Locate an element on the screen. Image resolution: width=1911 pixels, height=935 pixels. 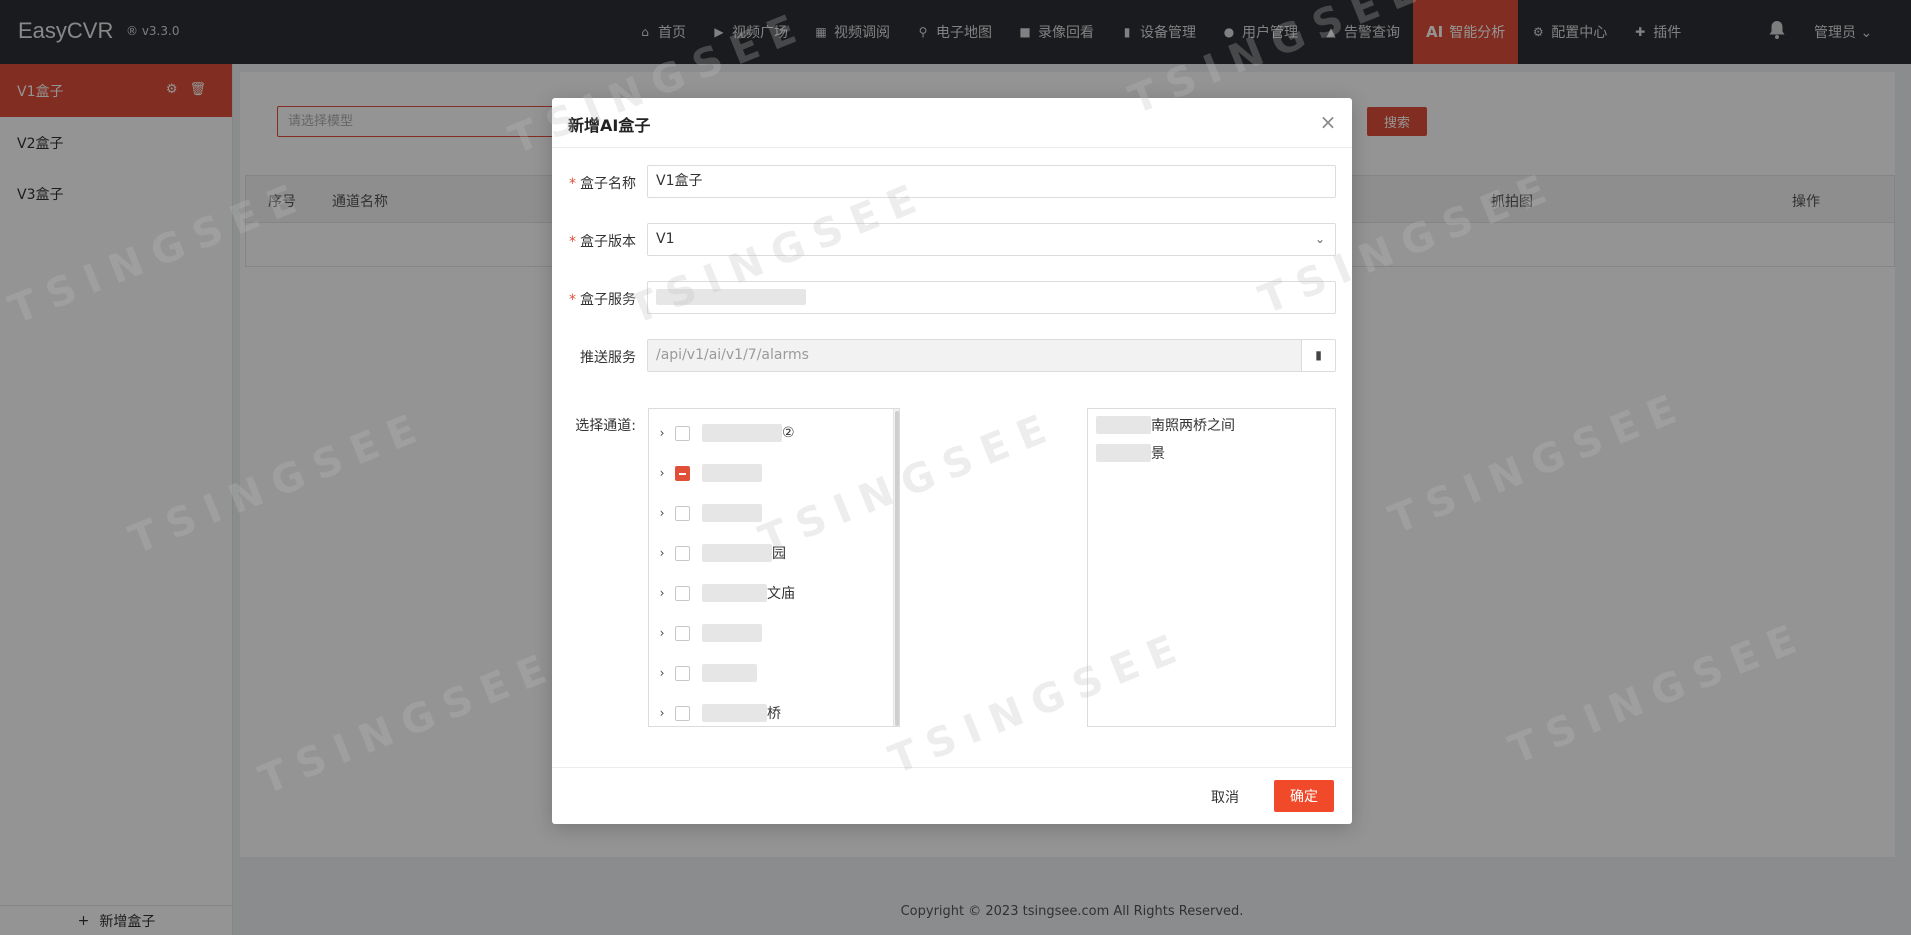
tree-node: › 文庙 is located at coordinates (769, 593).